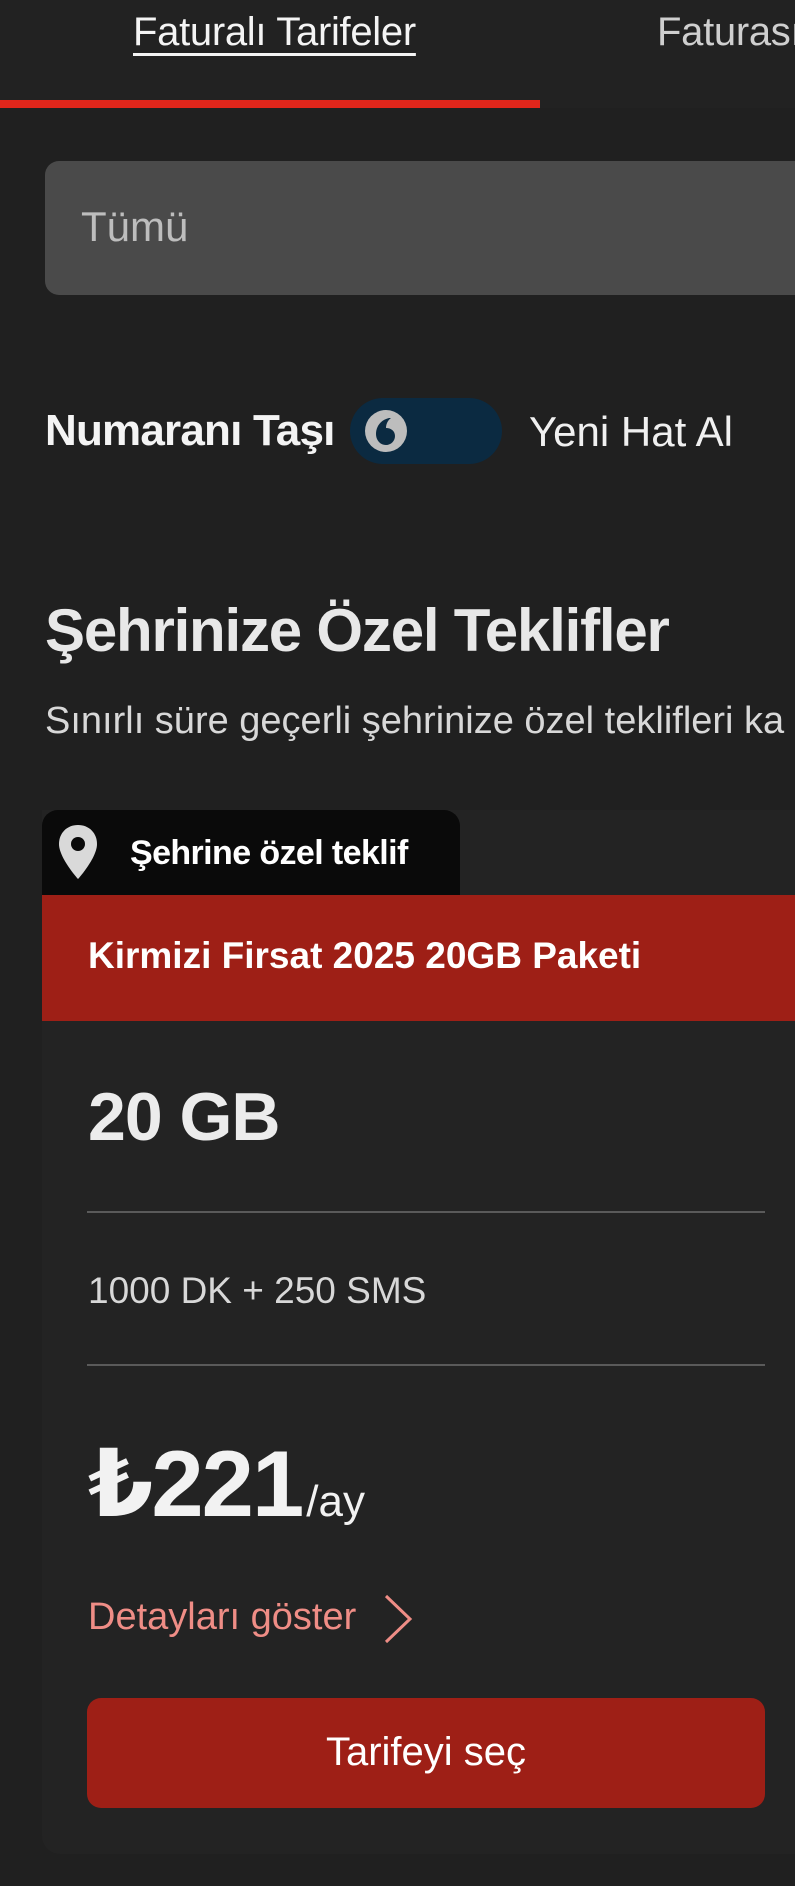 Image resolution: width=795 pixels, height=1886 pixels. I want to click on price-amount: ₺221, so click(196, 1483).